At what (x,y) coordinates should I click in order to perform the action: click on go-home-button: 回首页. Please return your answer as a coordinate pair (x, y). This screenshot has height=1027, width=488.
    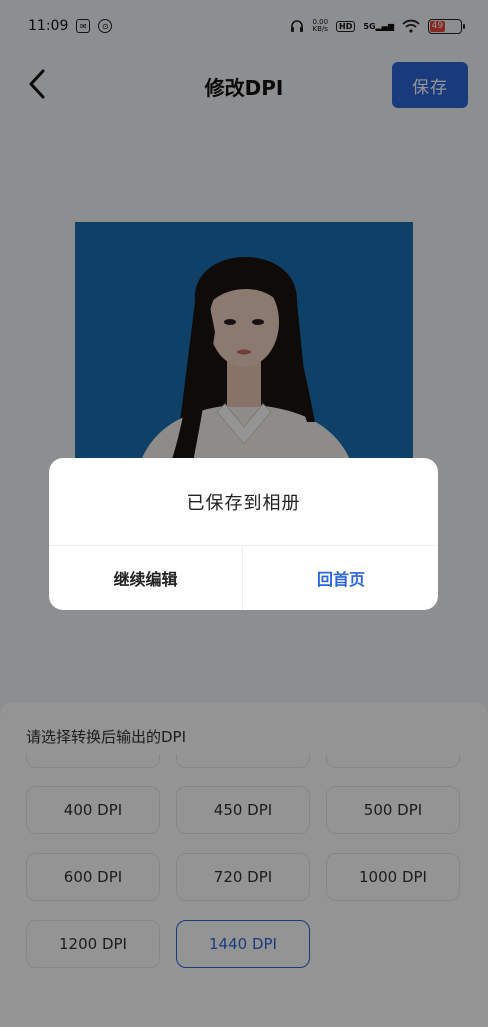
    Looking at the image, I should click on (341, 578).